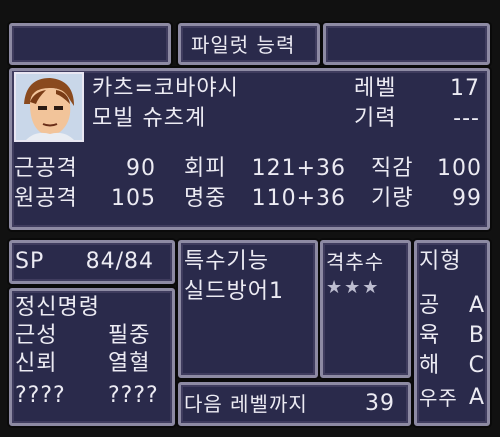 The image size is (500, 437). I want to click on pilot-name: 카츠=코바야시, so click(165, 88).